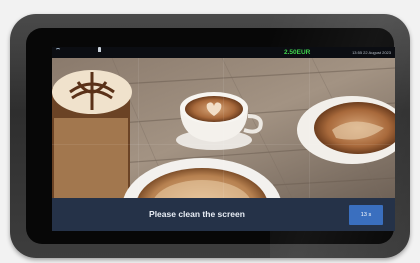  Describe the element at coordinates (297, 52) in the screenshot. I see `price-display: 2.50EUR` at that location.